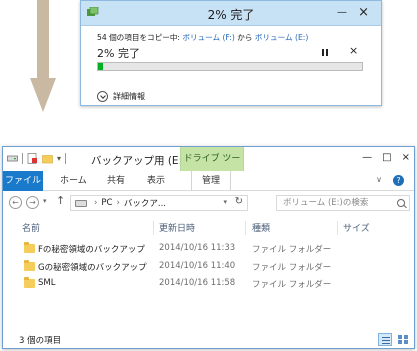 The height and width of the screenshot is (351, 417). Describe the element at coordinates (326, 53) in the screenshot. I see `pause-button` at that location.